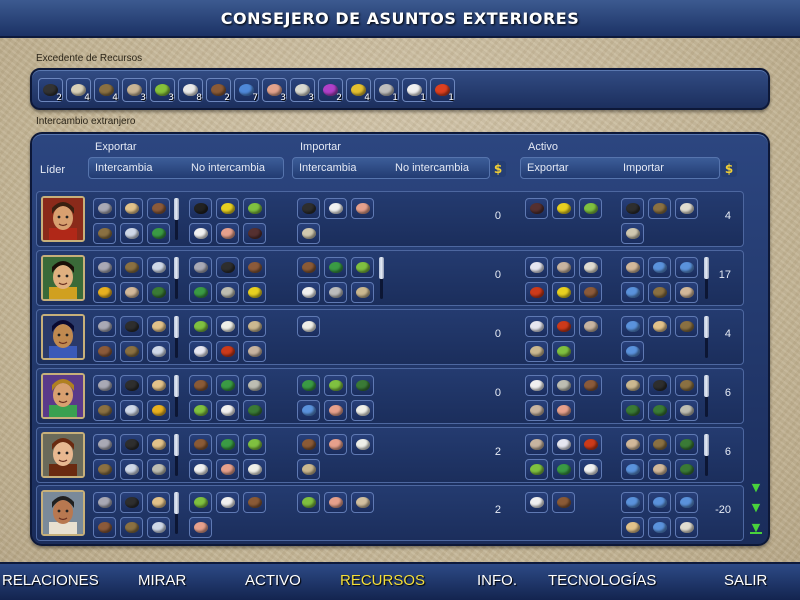  What do you see at coordinates (134, 90) in the screenshot?
I see `surplus-item: 3` at bounding box center [134, 90].